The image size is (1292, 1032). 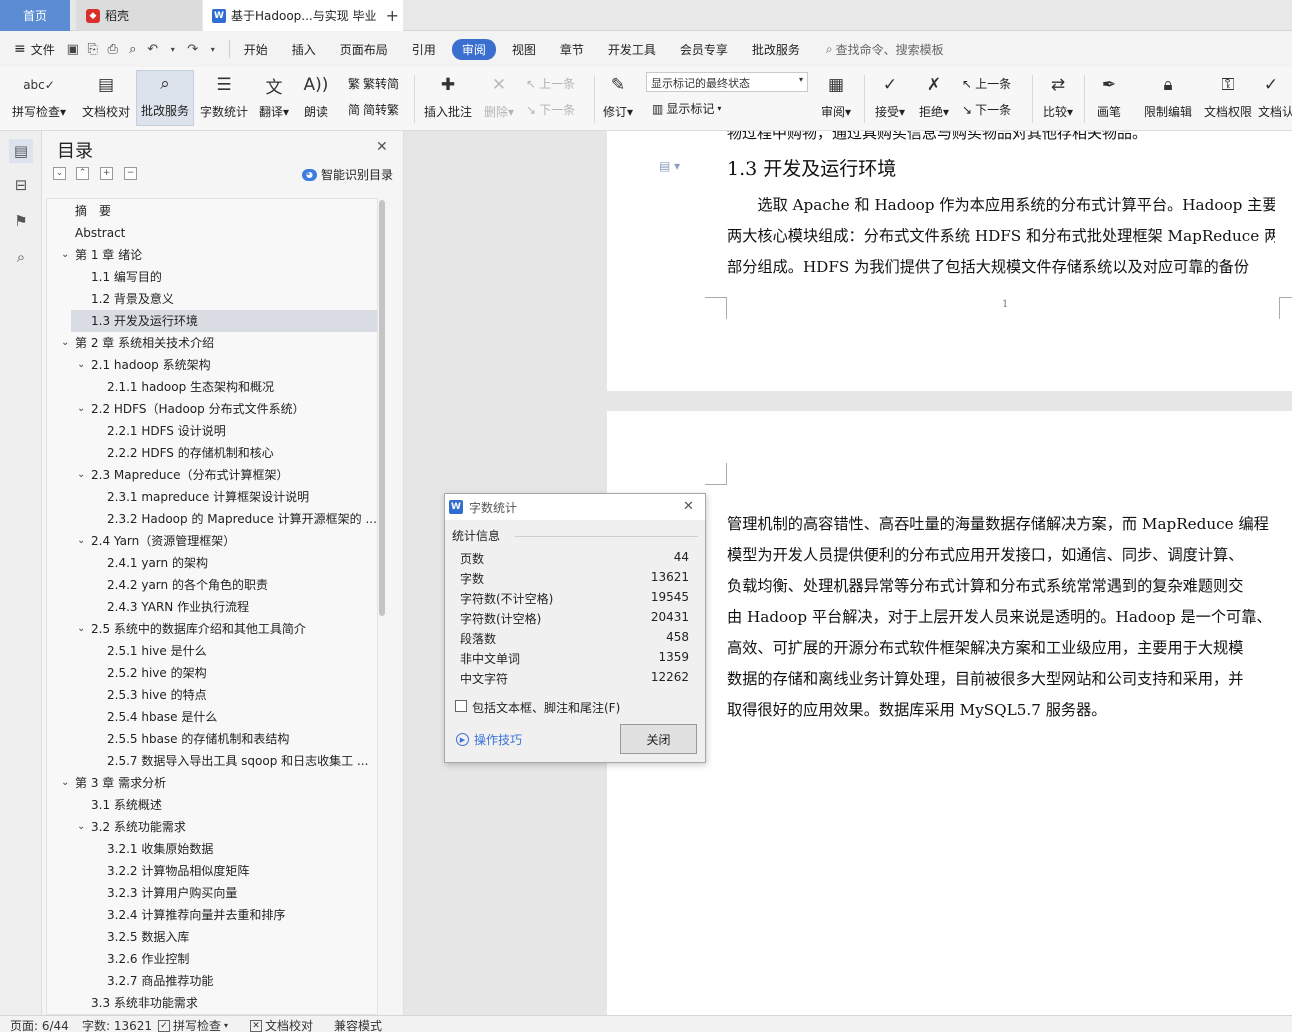 I want to click on menu-chapter: 章节, so click(x=572, y=49).